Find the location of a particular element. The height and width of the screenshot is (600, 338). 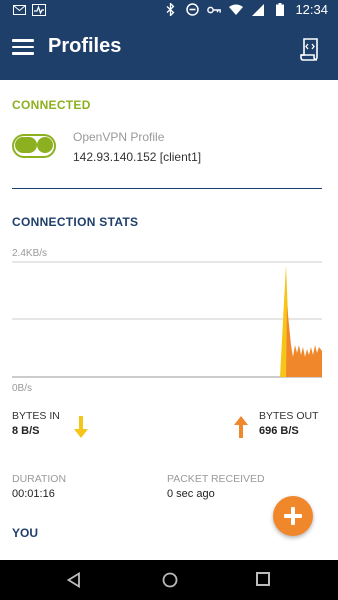

status-bar: 12:34 is located at coordinates (169, 10).